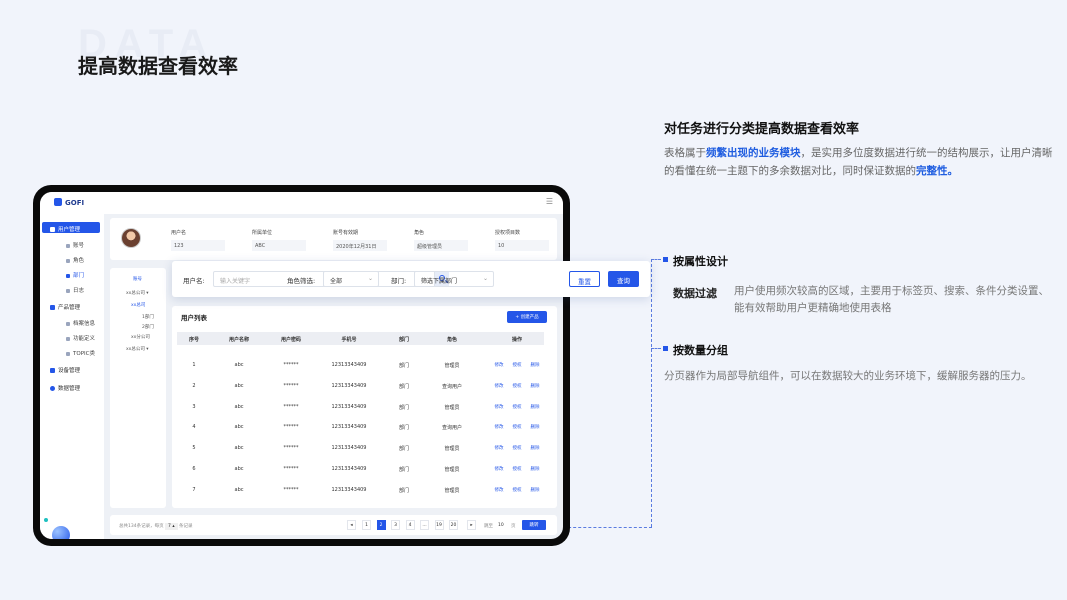  What do you see at coordinates (194, 281) in the screenshot?
I see `filter-username-label: 用户名:` at bounding box center [194, 281].